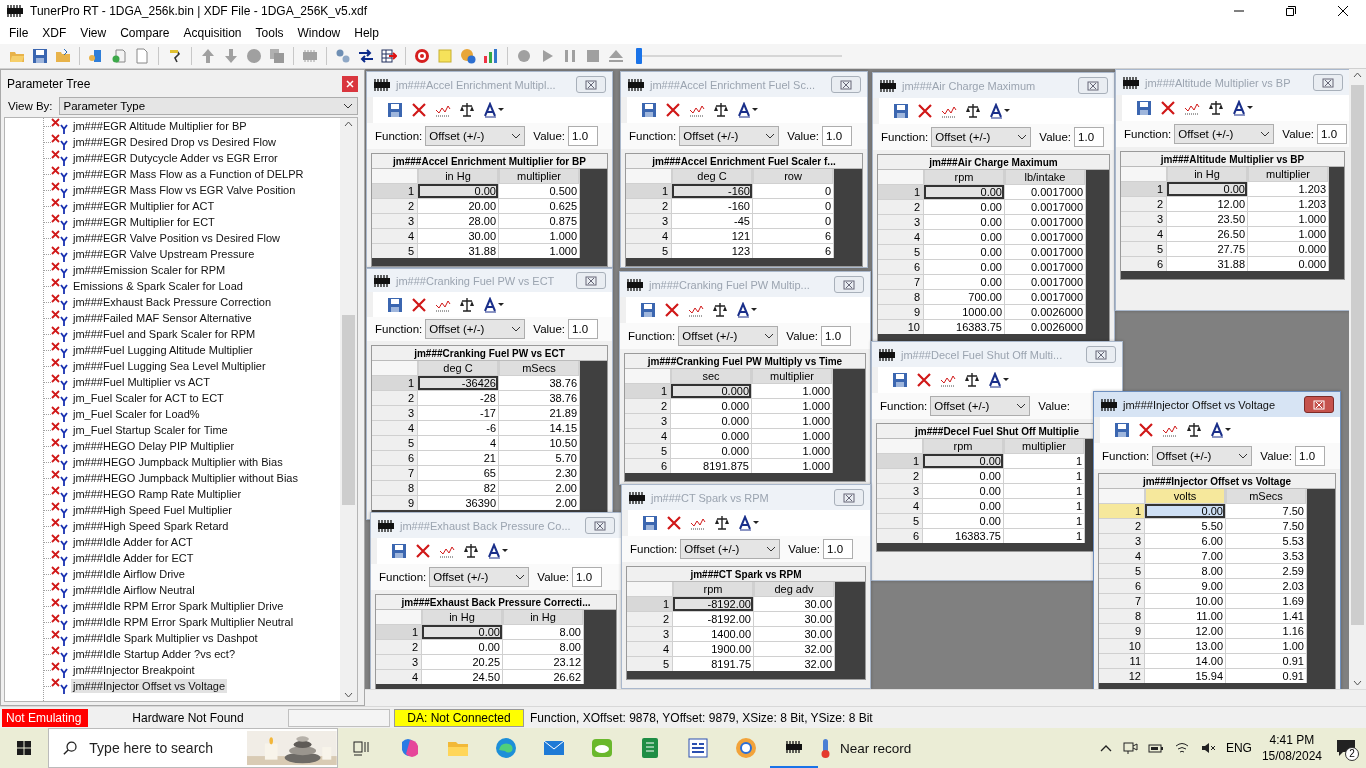 Image resolution: width=1366 pixels, height=768 pixels. Describe the element at coordinates (1185, 646) in the screenshot. I see `table-cell: 13.00` at that location.